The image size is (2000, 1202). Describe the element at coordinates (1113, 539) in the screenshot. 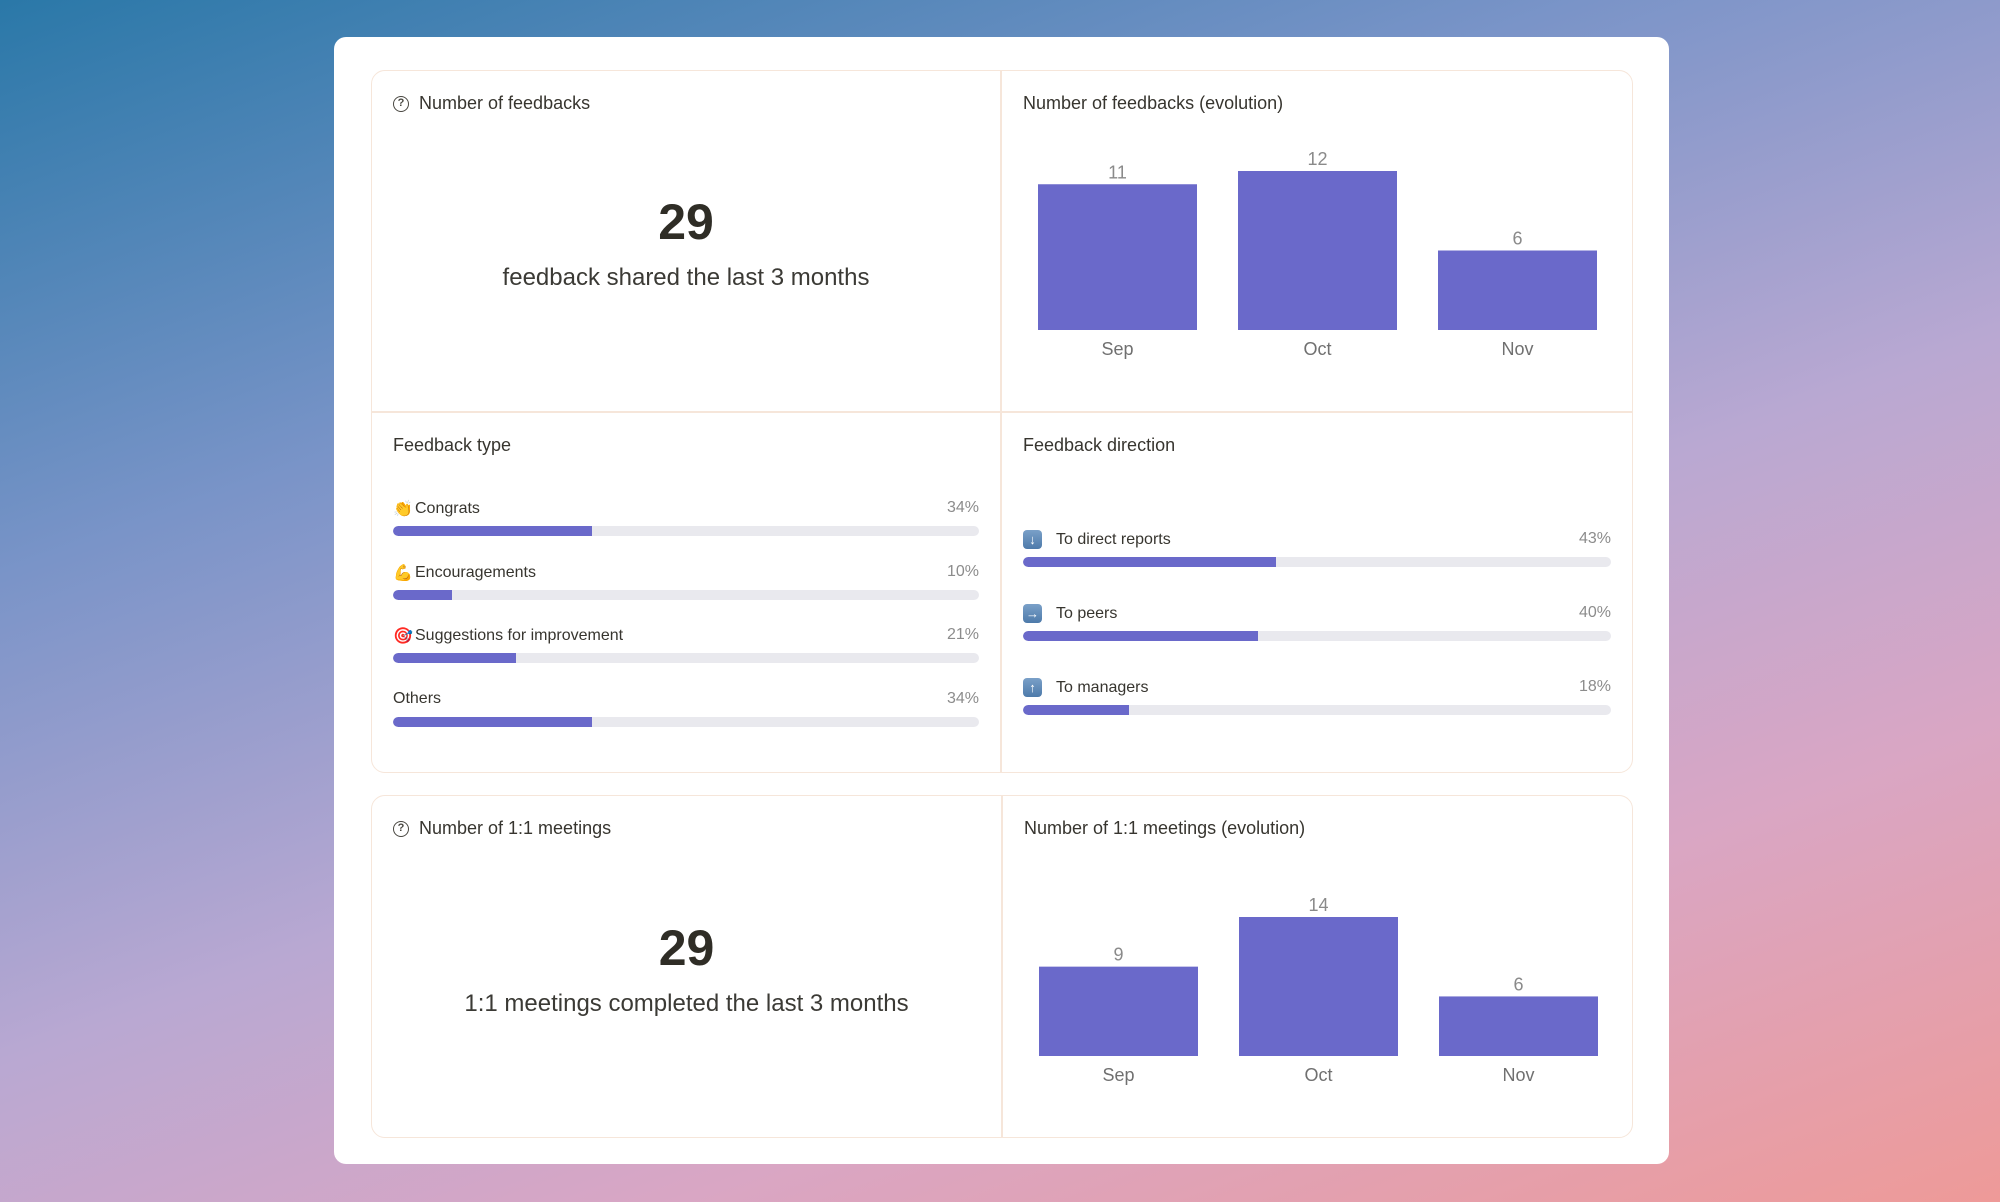

I see `progress-label-text: To direct reports` at that location.